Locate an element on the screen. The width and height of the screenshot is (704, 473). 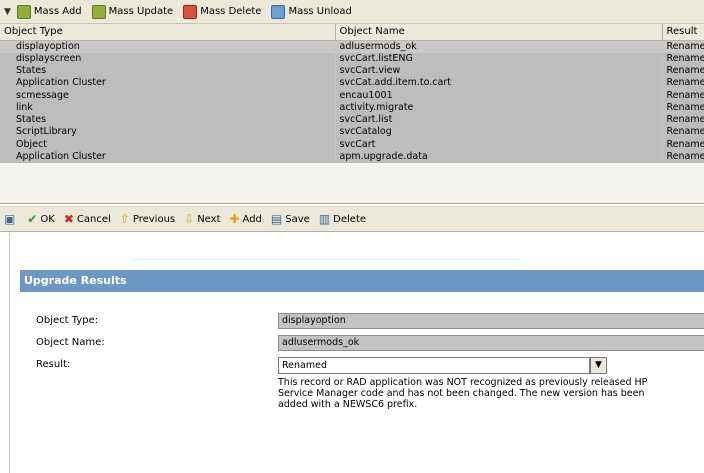
cell-object-type: Object is located at coordinates (168, 144).